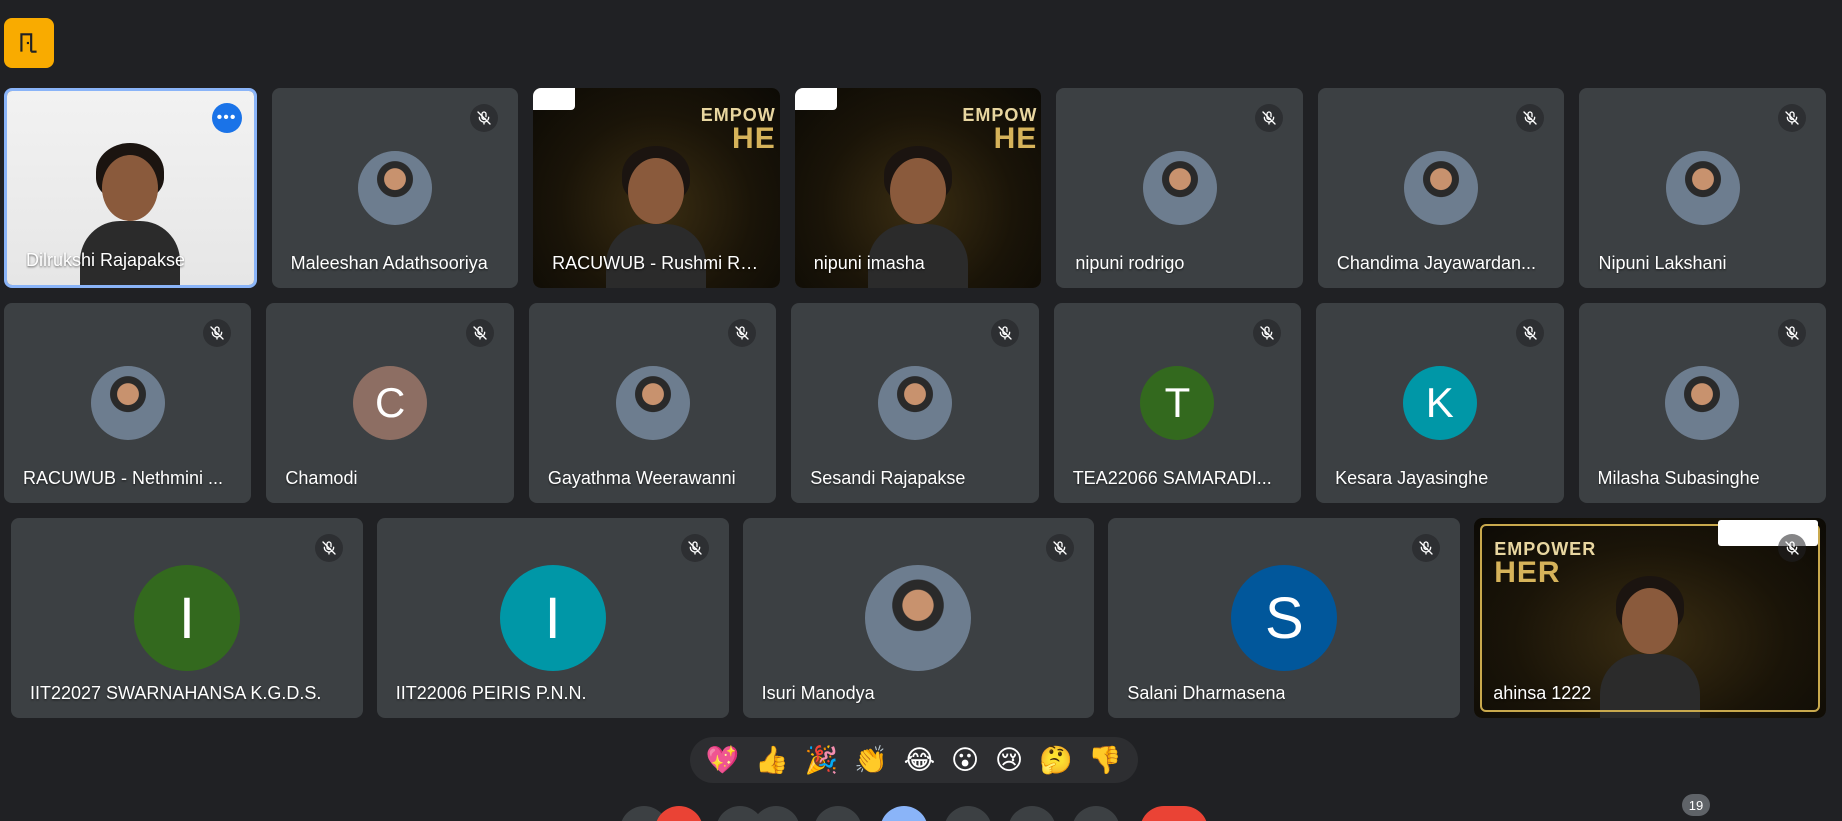  I want to click on reactions-bar: 💖 👍 🎉 👏 😂 😮 😢 🤔 👎, so click(914, 760).